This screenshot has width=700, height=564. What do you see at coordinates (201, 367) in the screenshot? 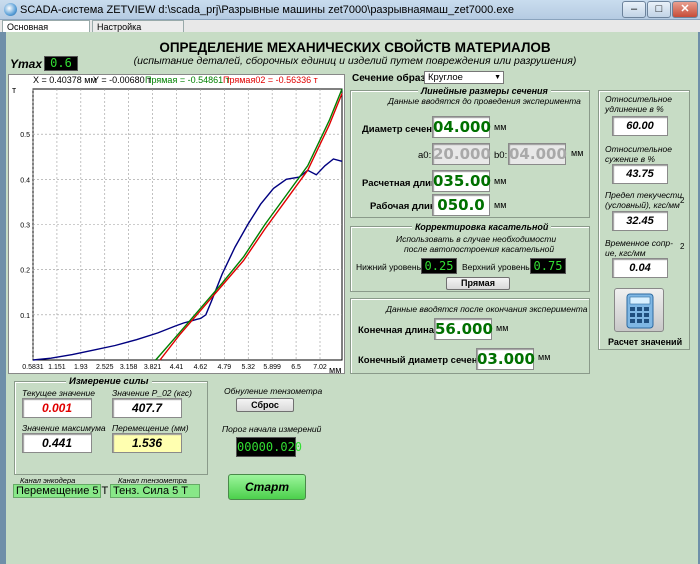
I see `x-tick-label: 4.62` at bounding box center [201, 367].